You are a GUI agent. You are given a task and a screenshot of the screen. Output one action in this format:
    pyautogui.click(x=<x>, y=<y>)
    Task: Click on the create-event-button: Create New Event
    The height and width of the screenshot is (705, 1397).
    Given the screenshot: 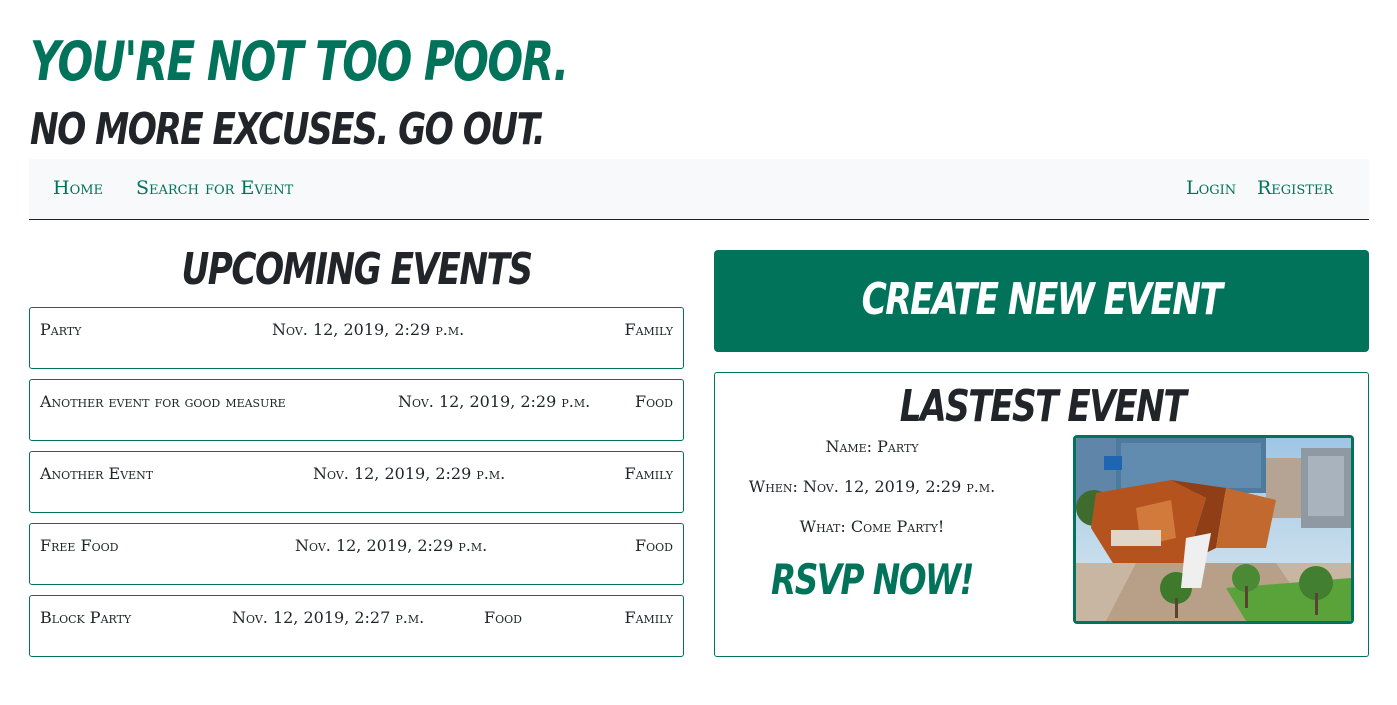 What is the action you would take?
    pyautogui.click(x=1041, y=301)
    